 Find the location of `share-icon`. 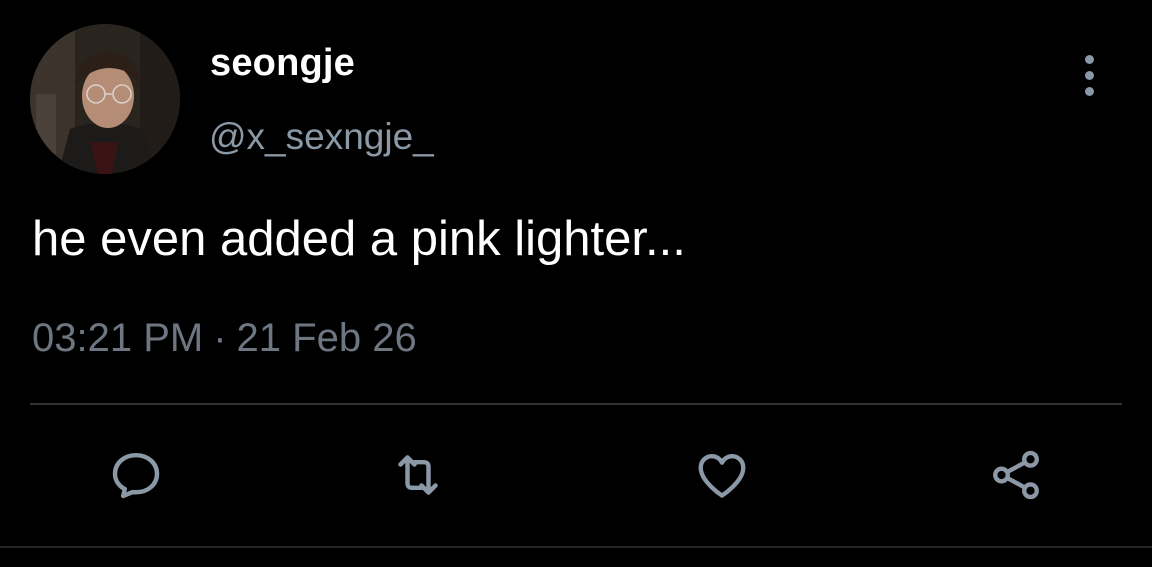

share-icon is located at coordinates (1016, 475).